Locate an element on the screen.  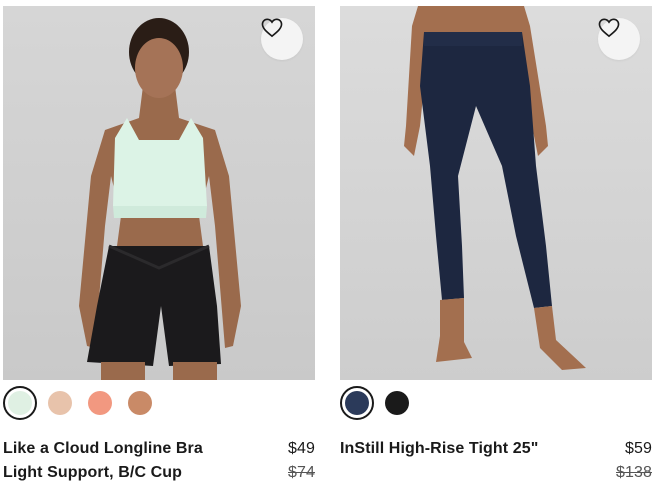
original-price: $138 is located at coordinates (634, 472).